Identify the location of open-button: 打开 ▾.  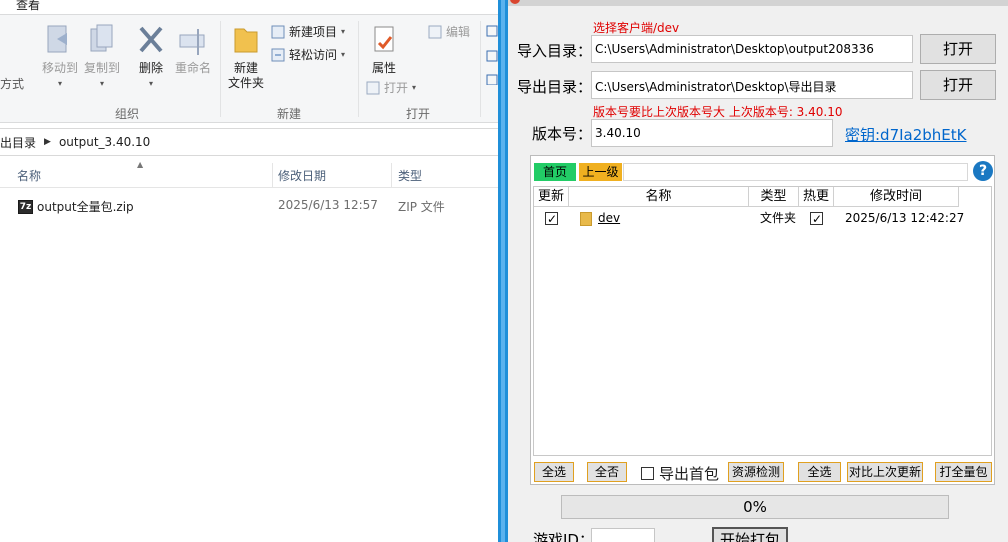
(391, 87).